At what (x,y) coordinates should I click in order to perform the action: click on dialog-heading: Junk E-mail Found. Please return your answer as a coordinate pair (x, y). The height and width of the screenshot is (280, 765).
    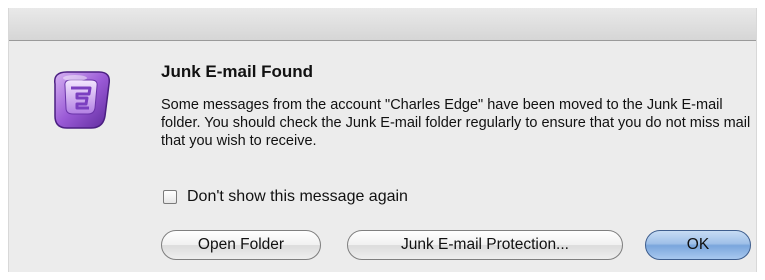
    Looking at the image, I should click on (237, 71).